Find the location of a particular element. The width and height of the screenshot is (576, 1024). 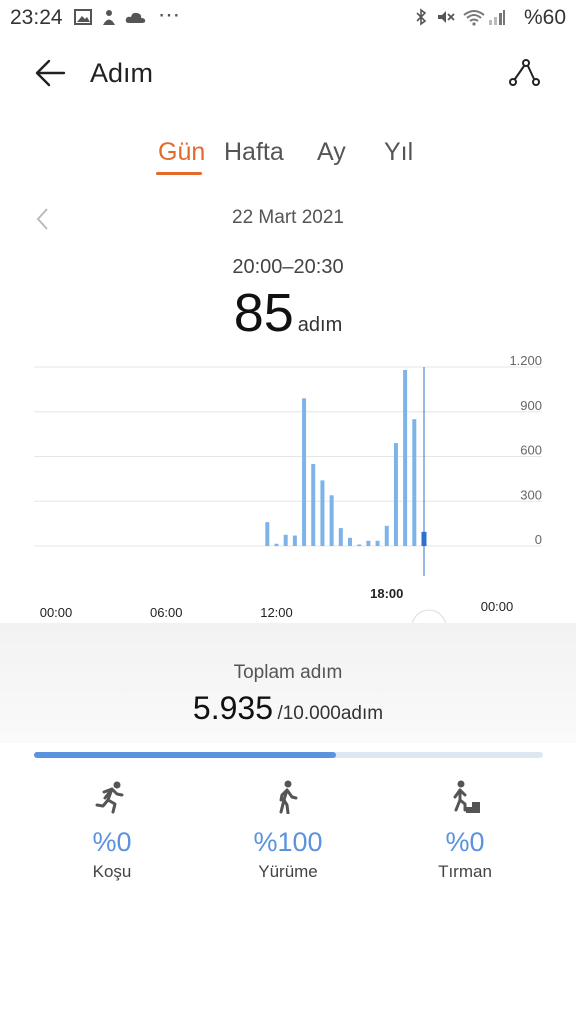

y-tick-label: 0 is located at coordinates (538, 539).